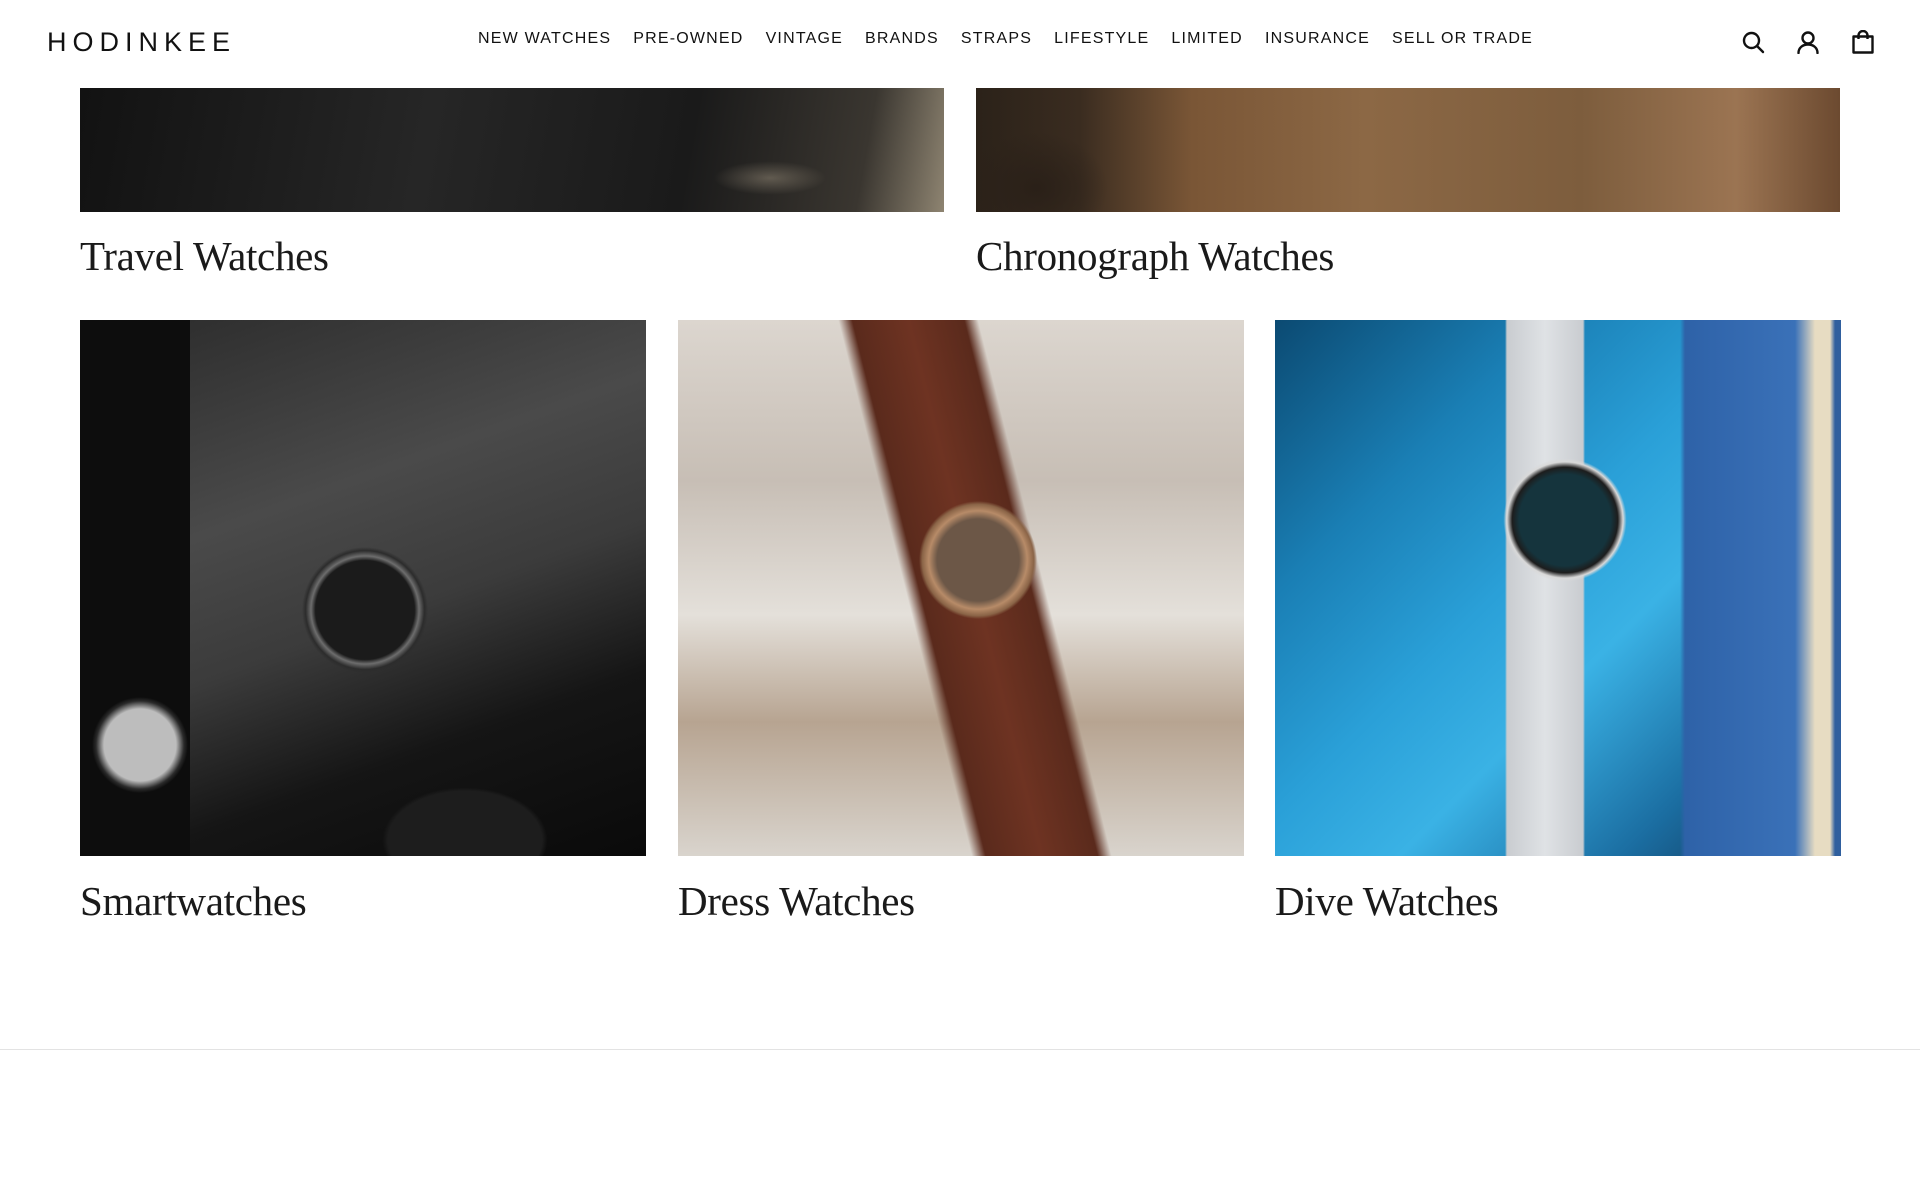 This screenshot has height=1200, width=1920. I want to click on search-icon, so click(1753, 42).